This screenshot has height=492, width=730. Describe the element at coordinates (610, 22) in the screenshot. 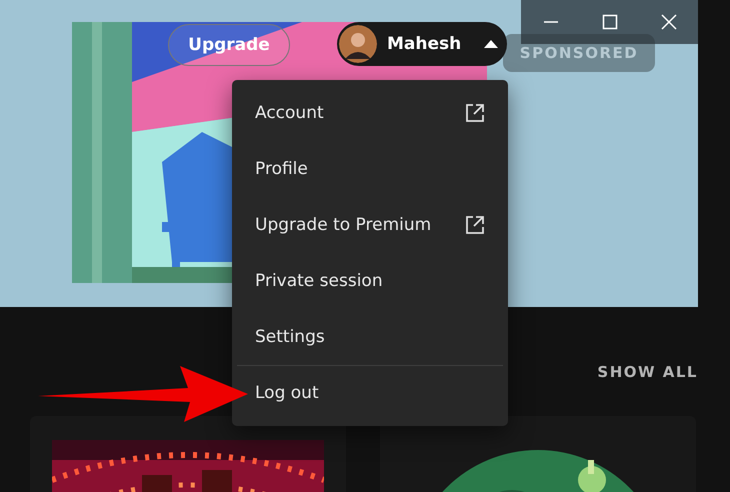

I see `maximize-icon` at that location.